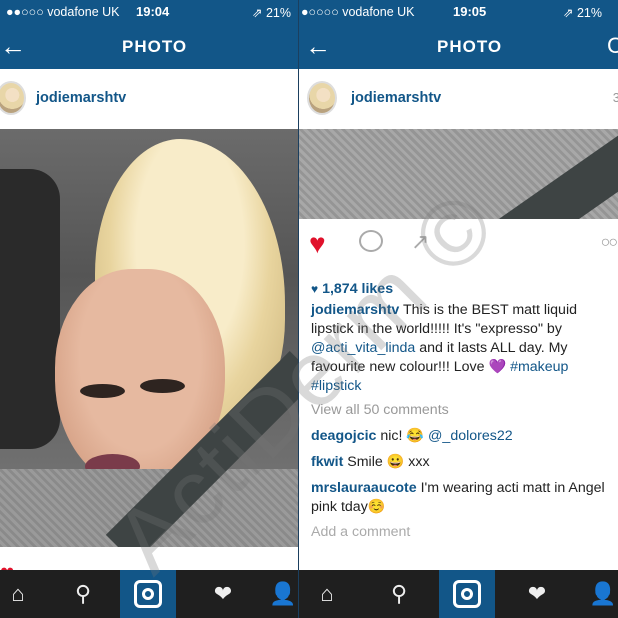 The image size is (618, 618). Describe the element at coordinates (460, 462) in the screenshot. I see `comment: fkwit Smile 😀 xxx` at that location.